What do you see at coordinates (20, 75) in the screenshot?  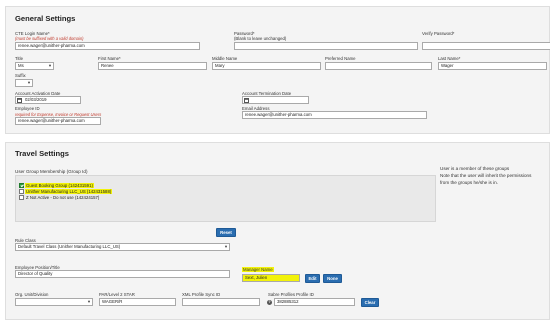 I see `suffix-label: Suffix` at bounding box center [20, 75].